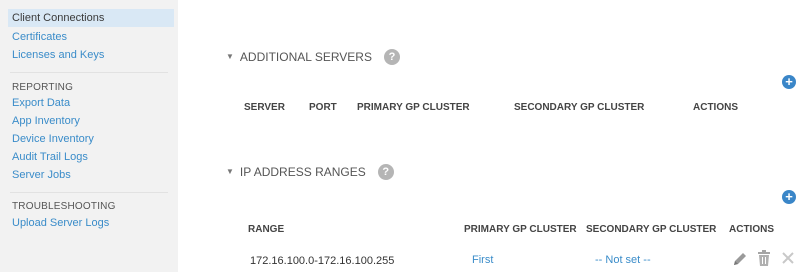 The image size is (797, 272). What do you see at coordinates (50, 157) in the screenshot?
I see `sidebar-item-audit-trail-logs: Audit Trail Logs` at bounding box center [50, 157].